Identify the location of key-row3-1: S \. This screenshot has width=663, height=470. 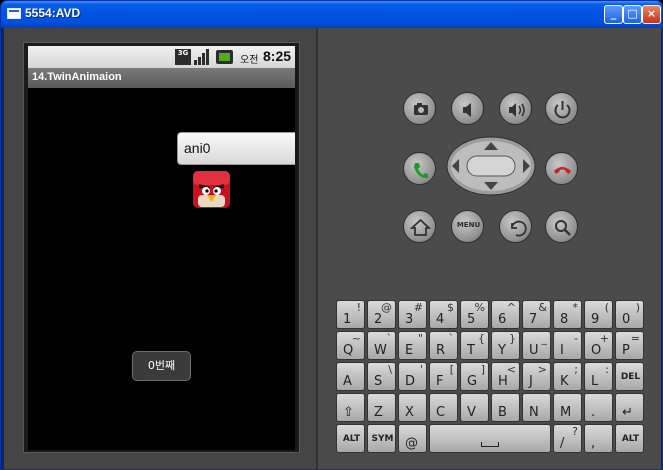
(381, 376).